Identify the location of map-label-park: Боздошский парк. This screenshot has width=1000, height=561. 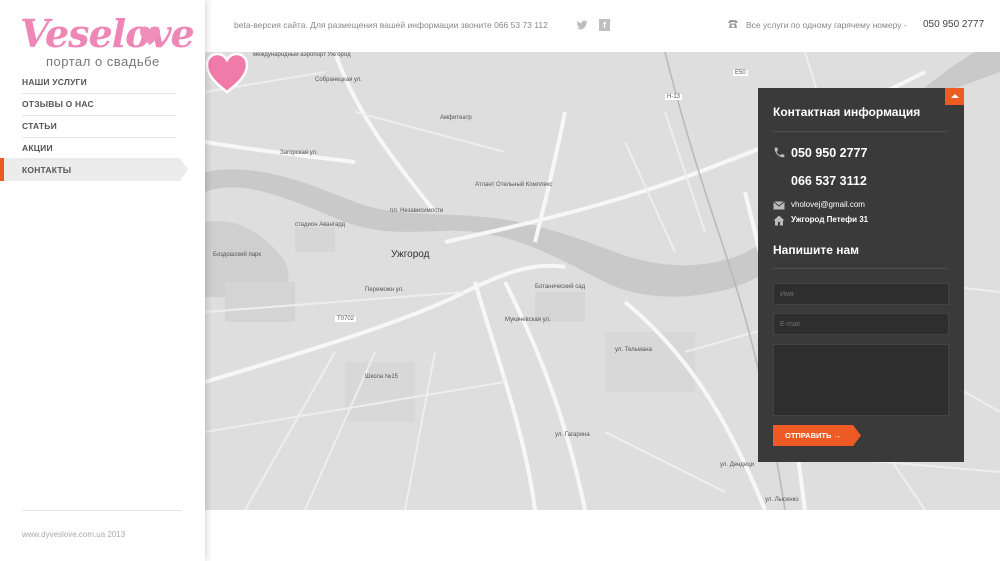
(237, 255).